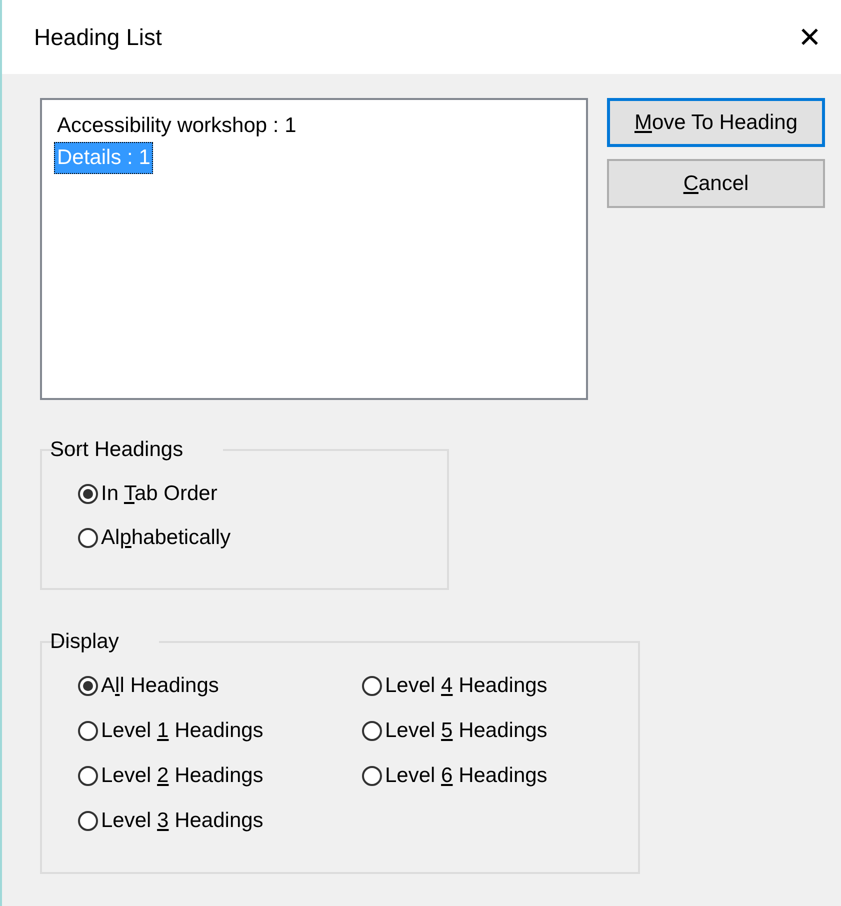 This screenshot has width=841, height=906. What do you see at coordinates (262, 538) in the screenshot?
I see `radio-button: Alphabetically` at bounding box center [262, 538].